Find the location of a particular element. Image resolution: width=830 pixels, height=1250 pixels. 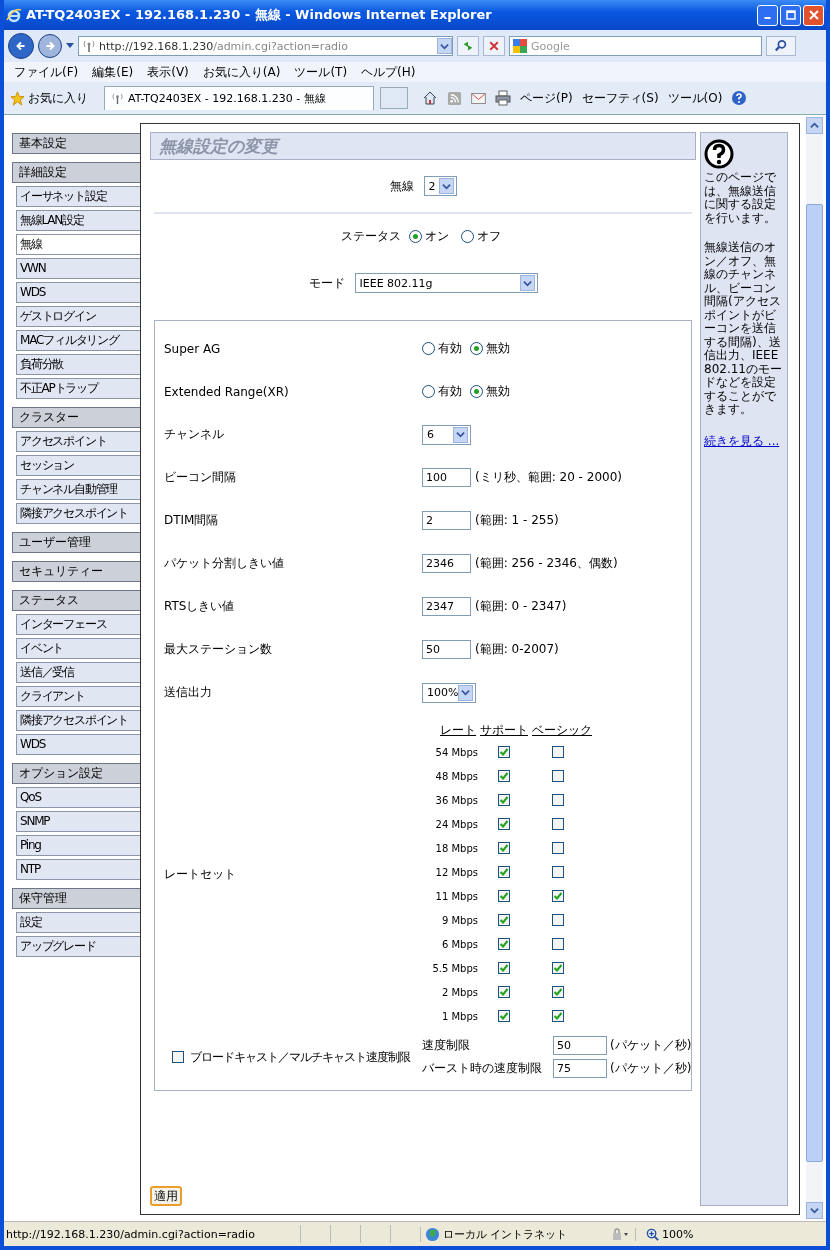

sidebar-section: 基本設定 is located at coordinates (76, 143).